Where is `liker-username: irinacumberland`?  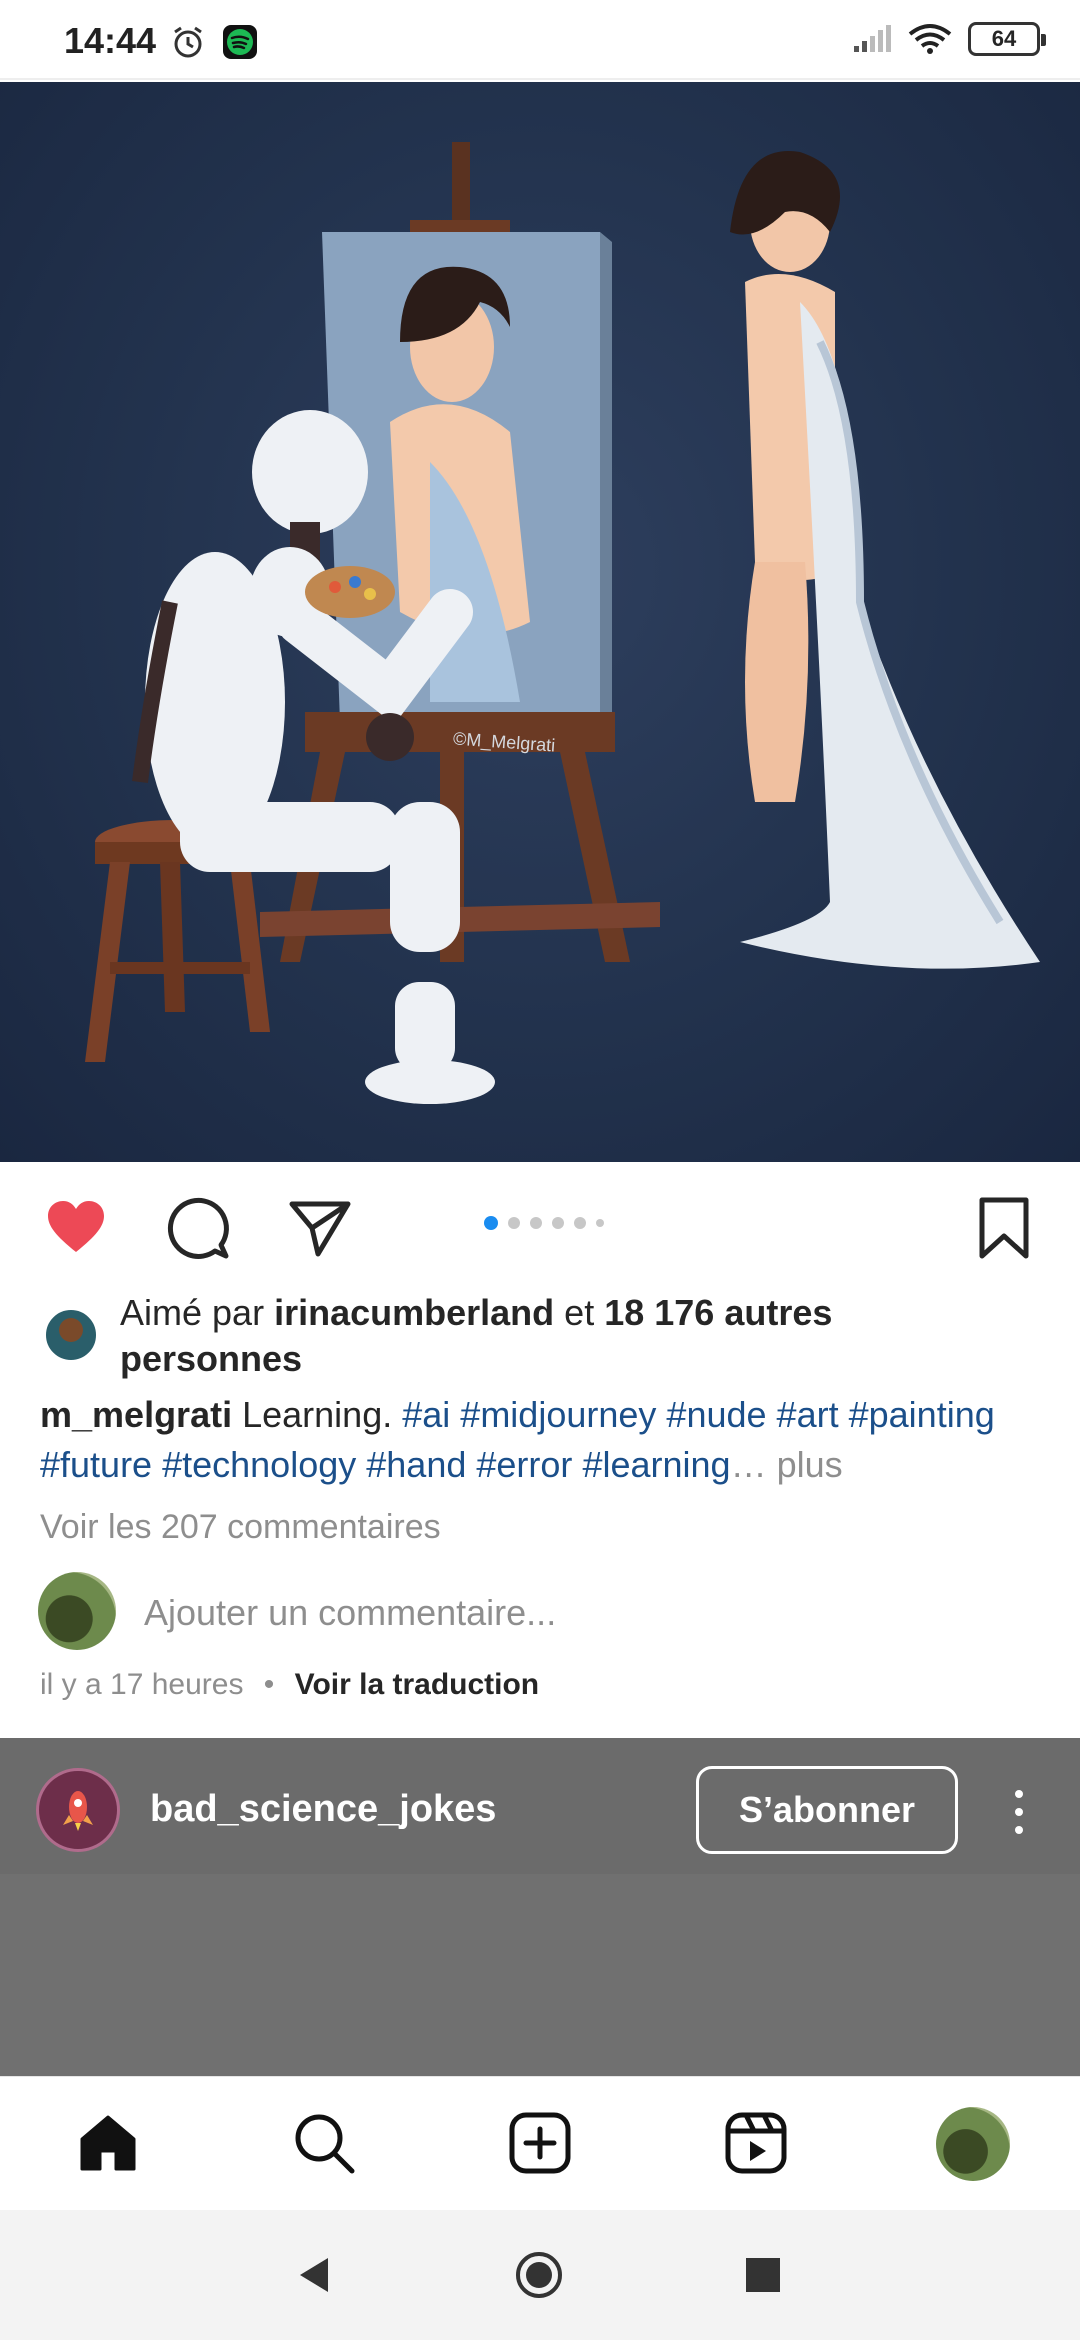 liker-username: irinacumberland is located at coordinates (414, 1312).